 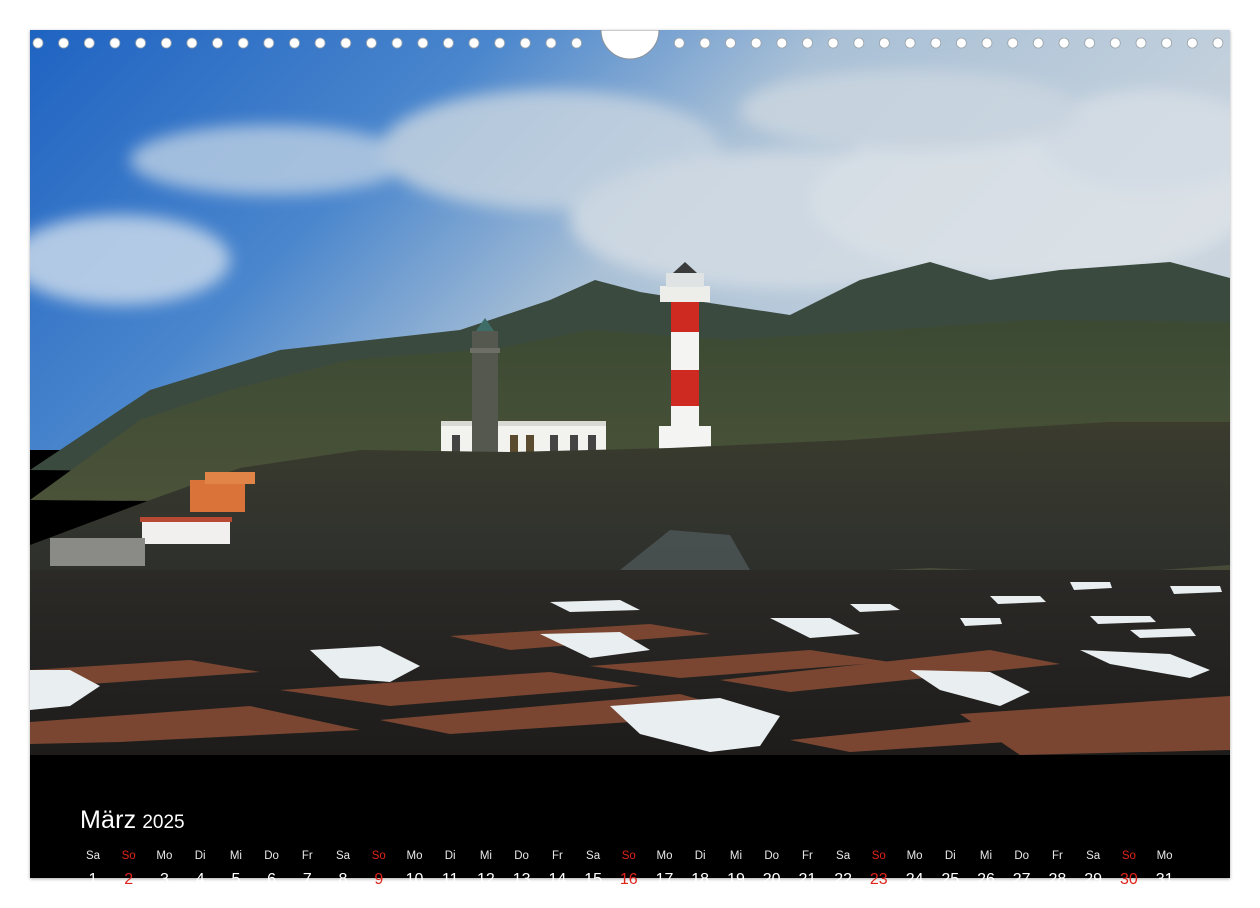 I want to click on day-number: 19, so click(x=736, y=879).